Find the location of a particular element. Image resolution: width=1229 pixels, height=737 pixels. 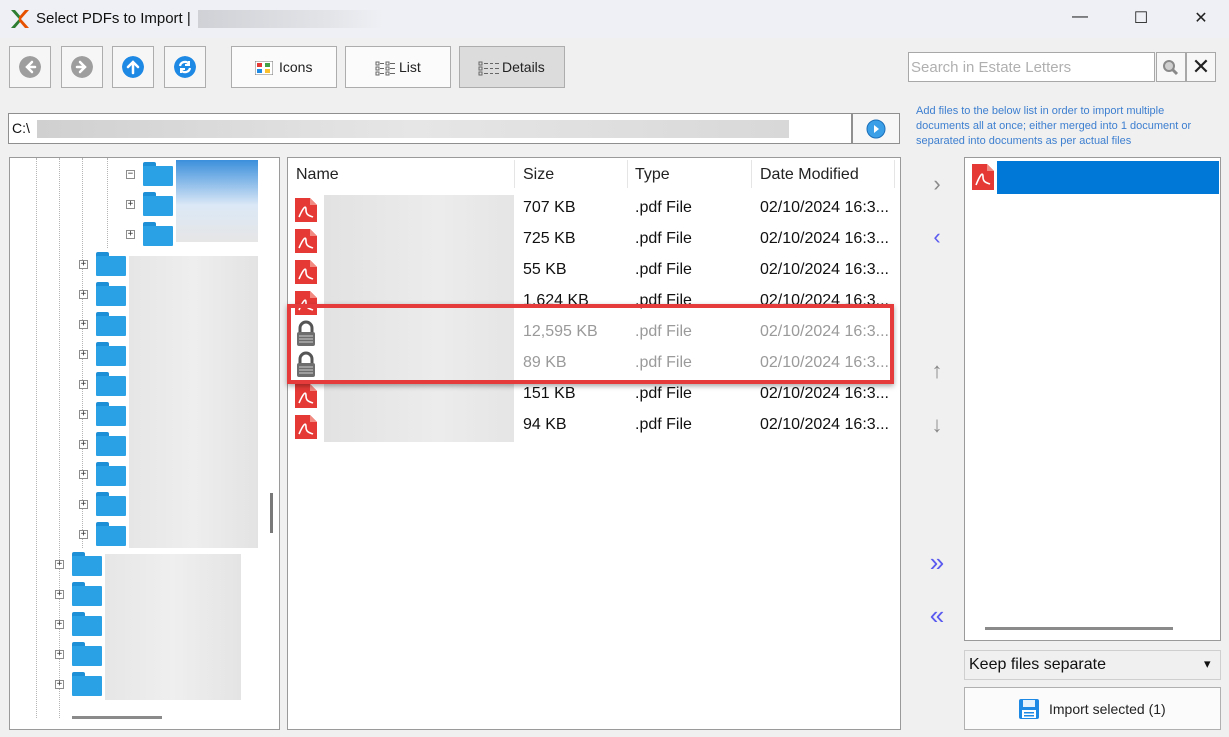

import-mode-dropdown: Keep files separate ▾ is located at coordinates (1092, 665).